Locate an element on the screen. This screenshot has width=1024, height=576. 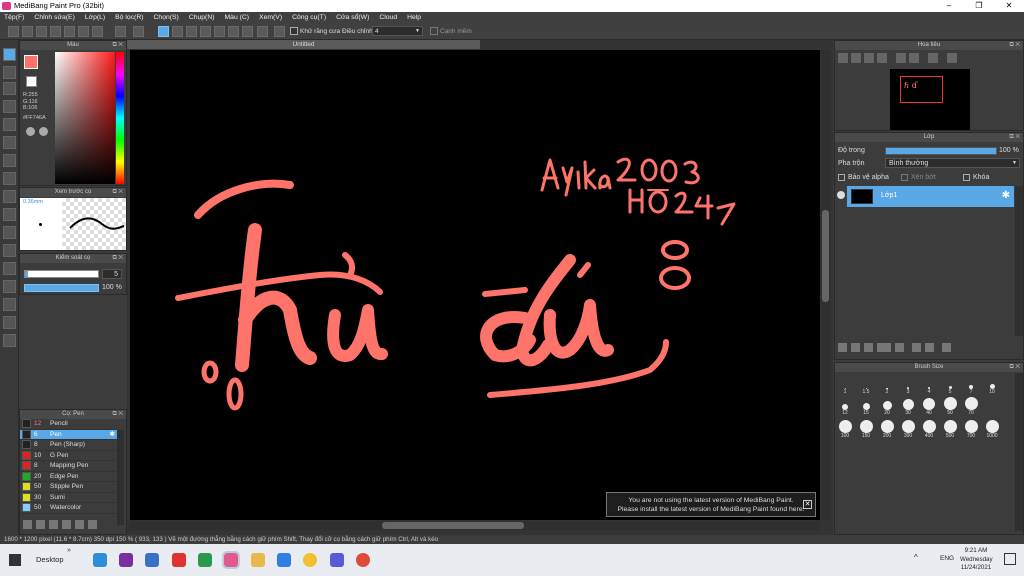
new-icon is located at coordinates (13, 31).